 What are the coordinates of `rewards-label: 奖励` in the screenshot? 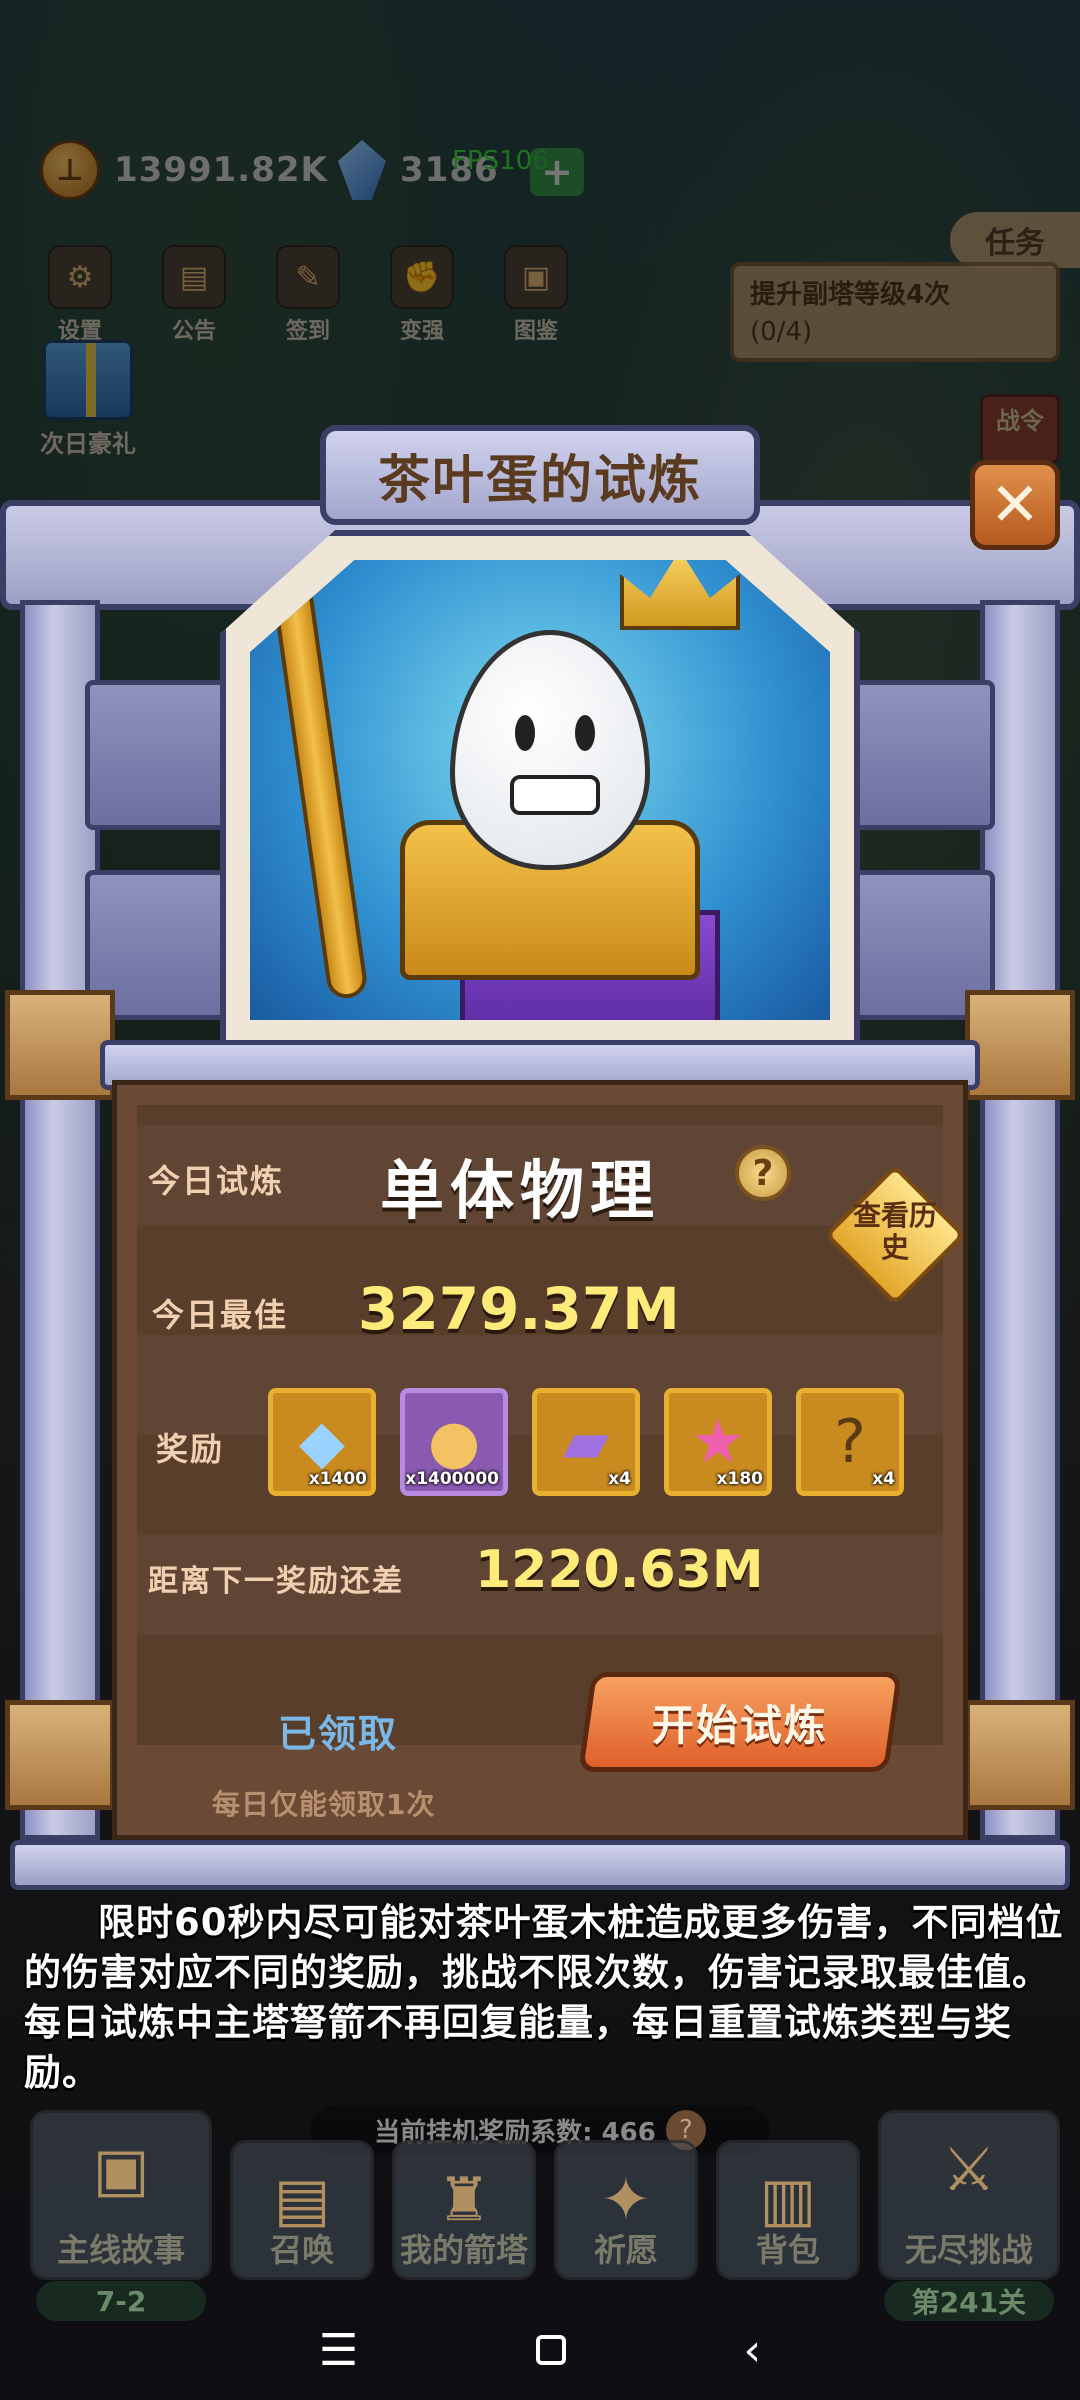 It's located at (190, 1449).